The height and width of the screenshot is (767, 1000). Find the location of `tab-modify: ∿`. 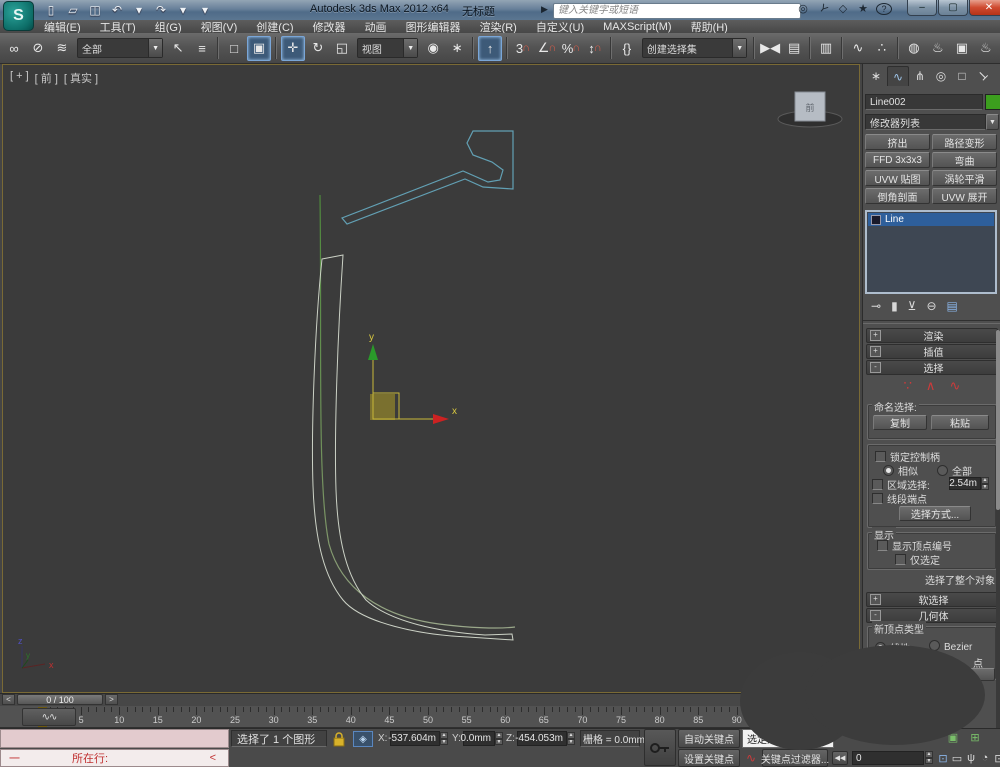

tab-modify: ∿ is located at coordinates (898, 76).